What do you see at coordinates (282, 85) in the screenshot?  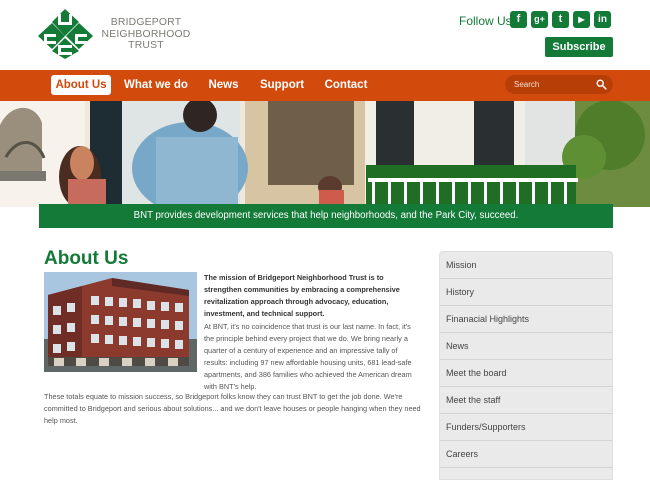 I see `nav-support: Support` at bounding box center [282, 85].